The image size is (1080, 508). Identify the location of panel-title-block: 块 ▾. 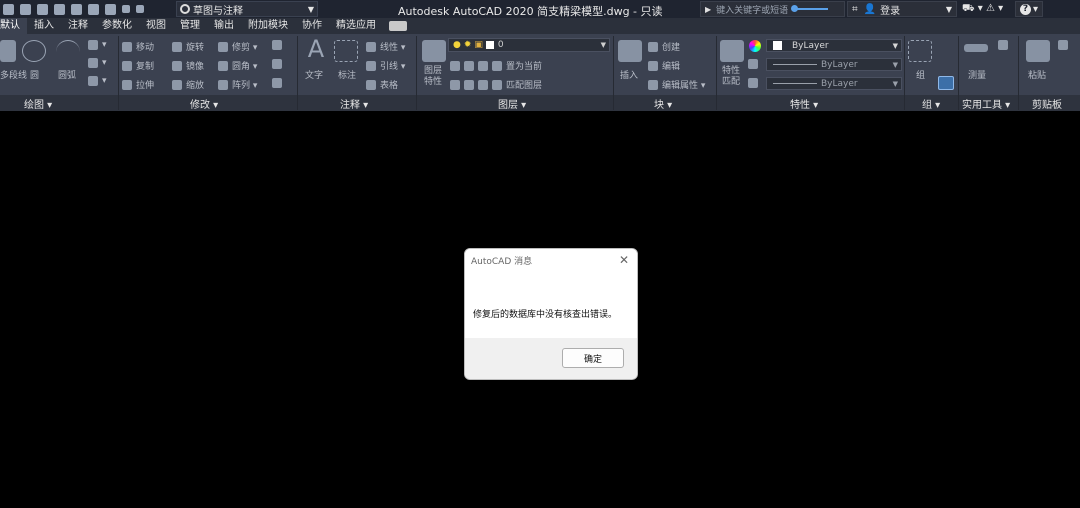
(663, 103).